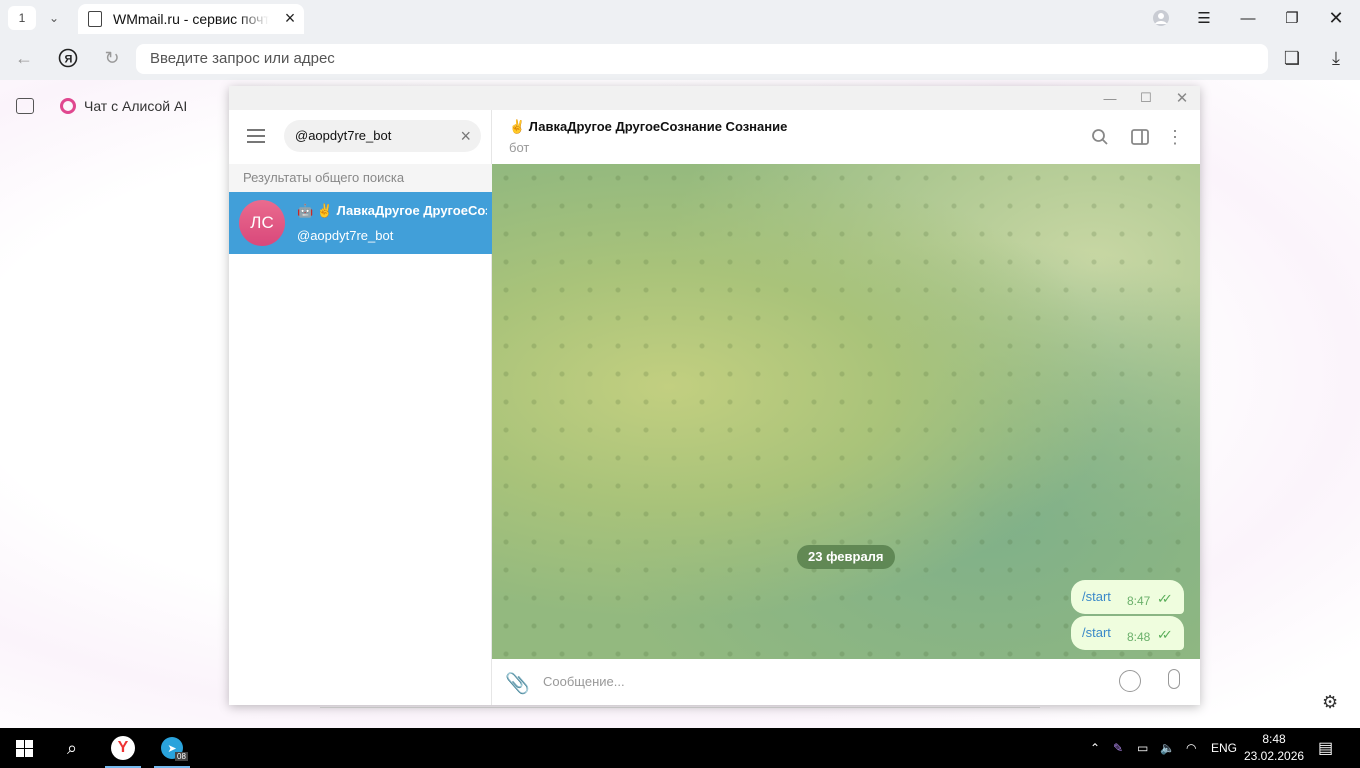  I want to click on taskbar: ⌕ Y ➤ 08 ⌃ ✎ ▭ 🔈 ◠ ENG 8:48 23.02.2026 ▤, so click(680, 748).